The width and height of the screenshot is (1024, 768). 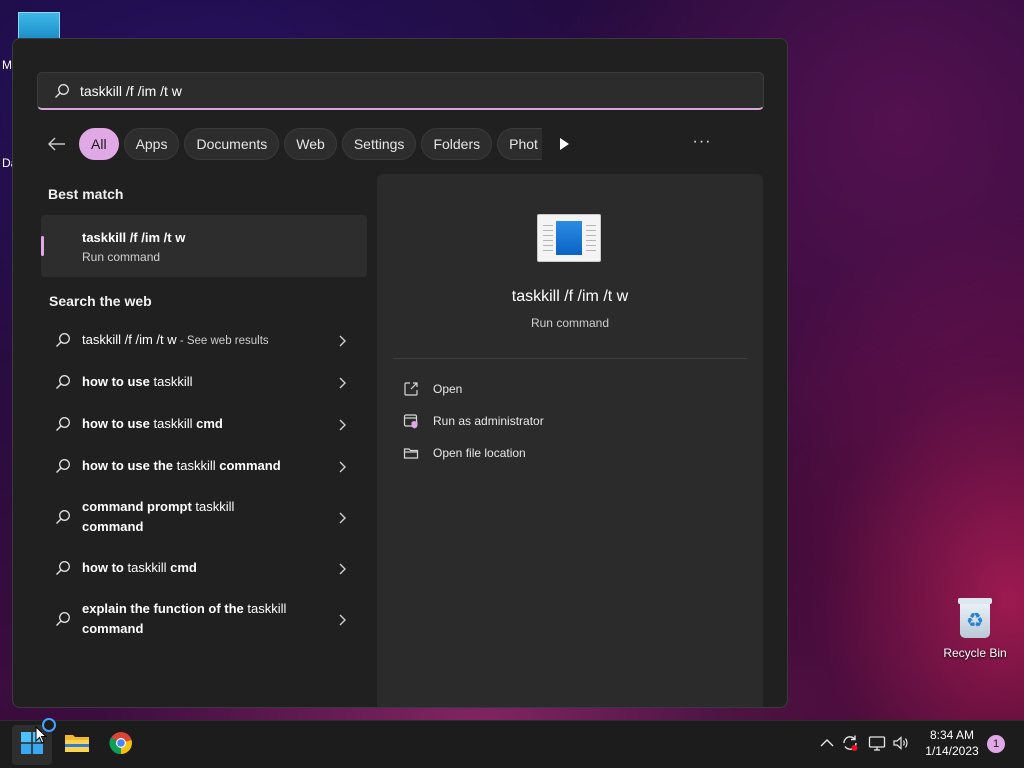 What do you see at coordinates (457, 144) in the screenshot?
I see `filter-chip-folders: Folders` at bounding box center [457, 144].